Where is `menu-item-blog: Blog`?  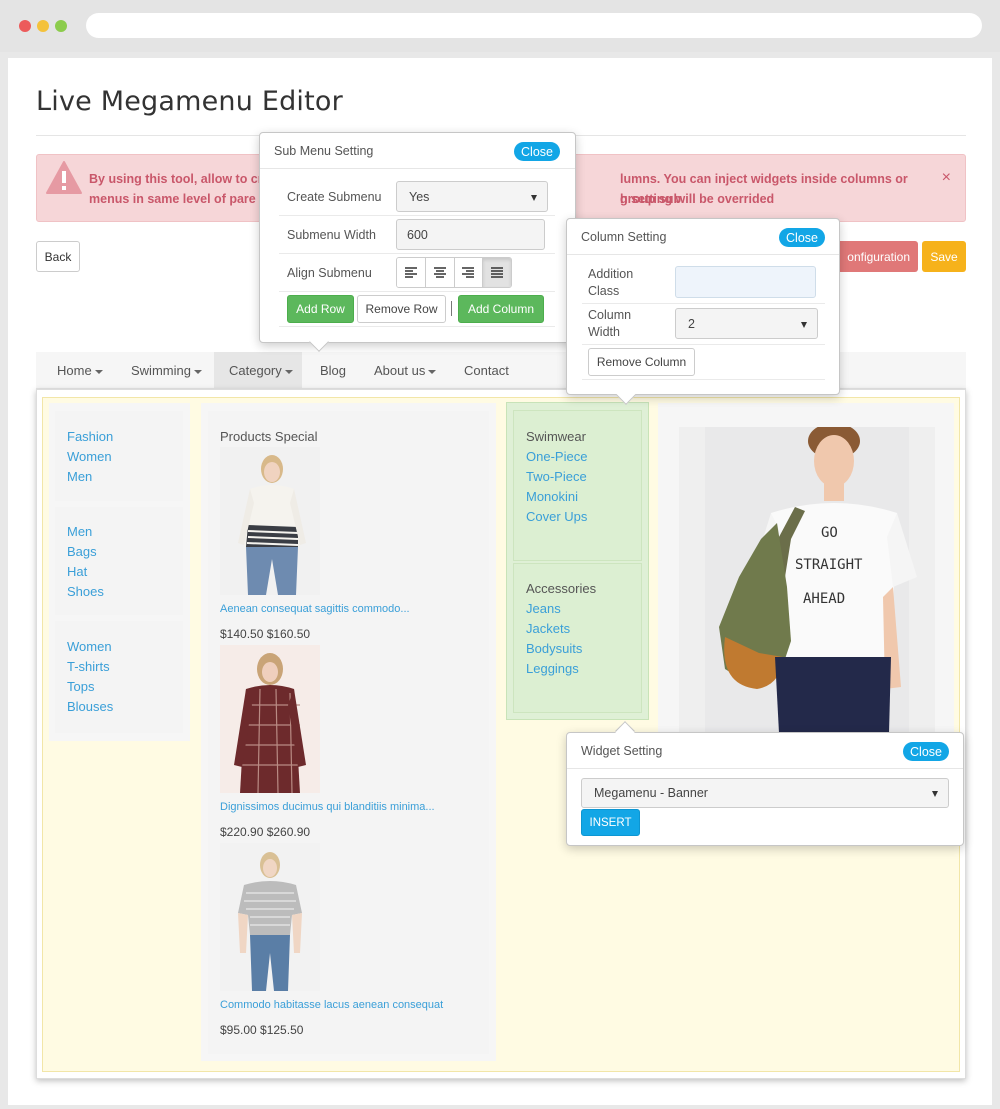
menu-item-blog: Blog is located at coordinates (340, 370).